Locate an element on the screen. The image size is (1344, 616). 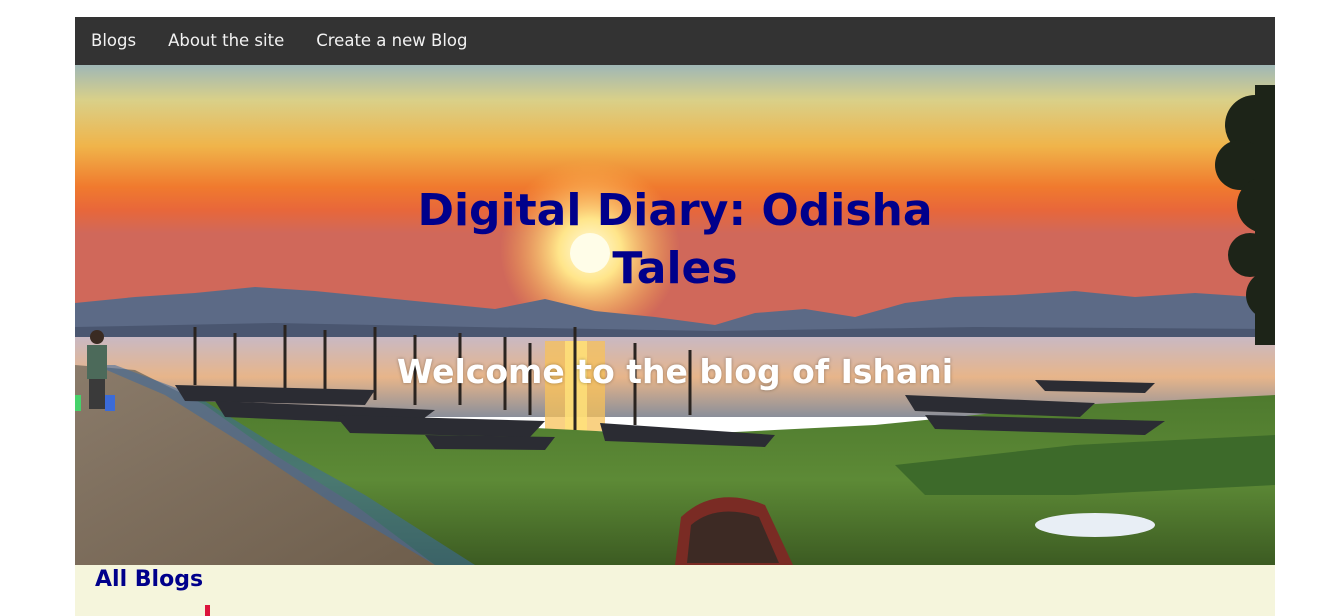
nav-link-about: About the site is located at coordinates (226, 41).